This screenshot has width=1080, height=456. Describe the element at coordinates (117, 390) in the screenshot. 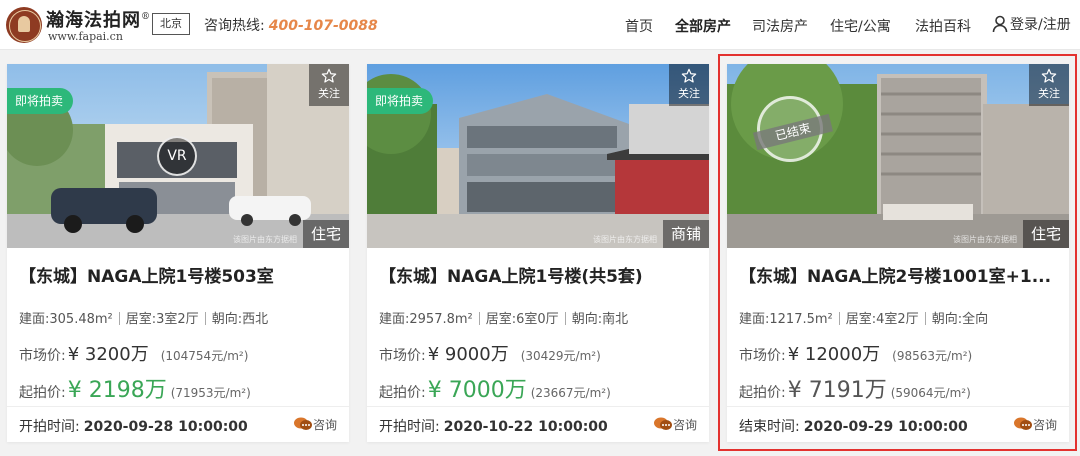

I see `starting-price: ¥ 2198万` at that location.